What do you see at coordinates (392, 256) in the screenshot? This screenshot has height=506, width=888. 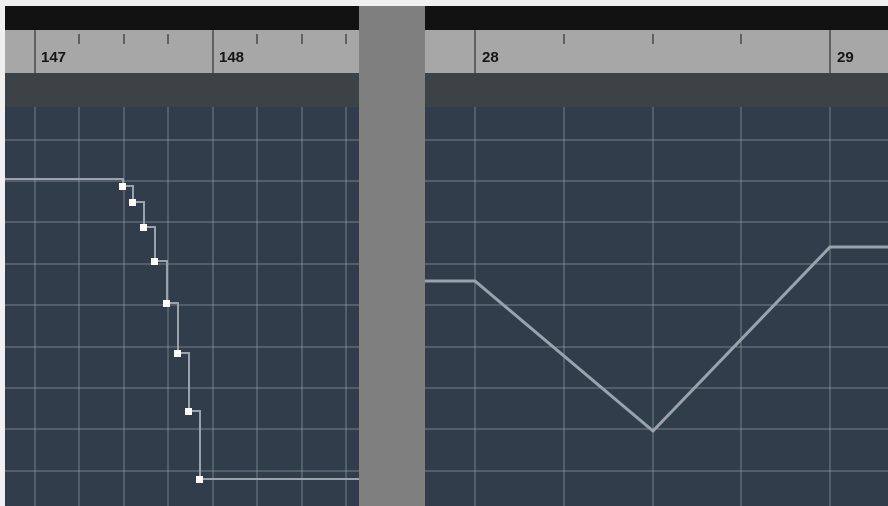 I see `panel-divider` at bounding box center [392, 256].